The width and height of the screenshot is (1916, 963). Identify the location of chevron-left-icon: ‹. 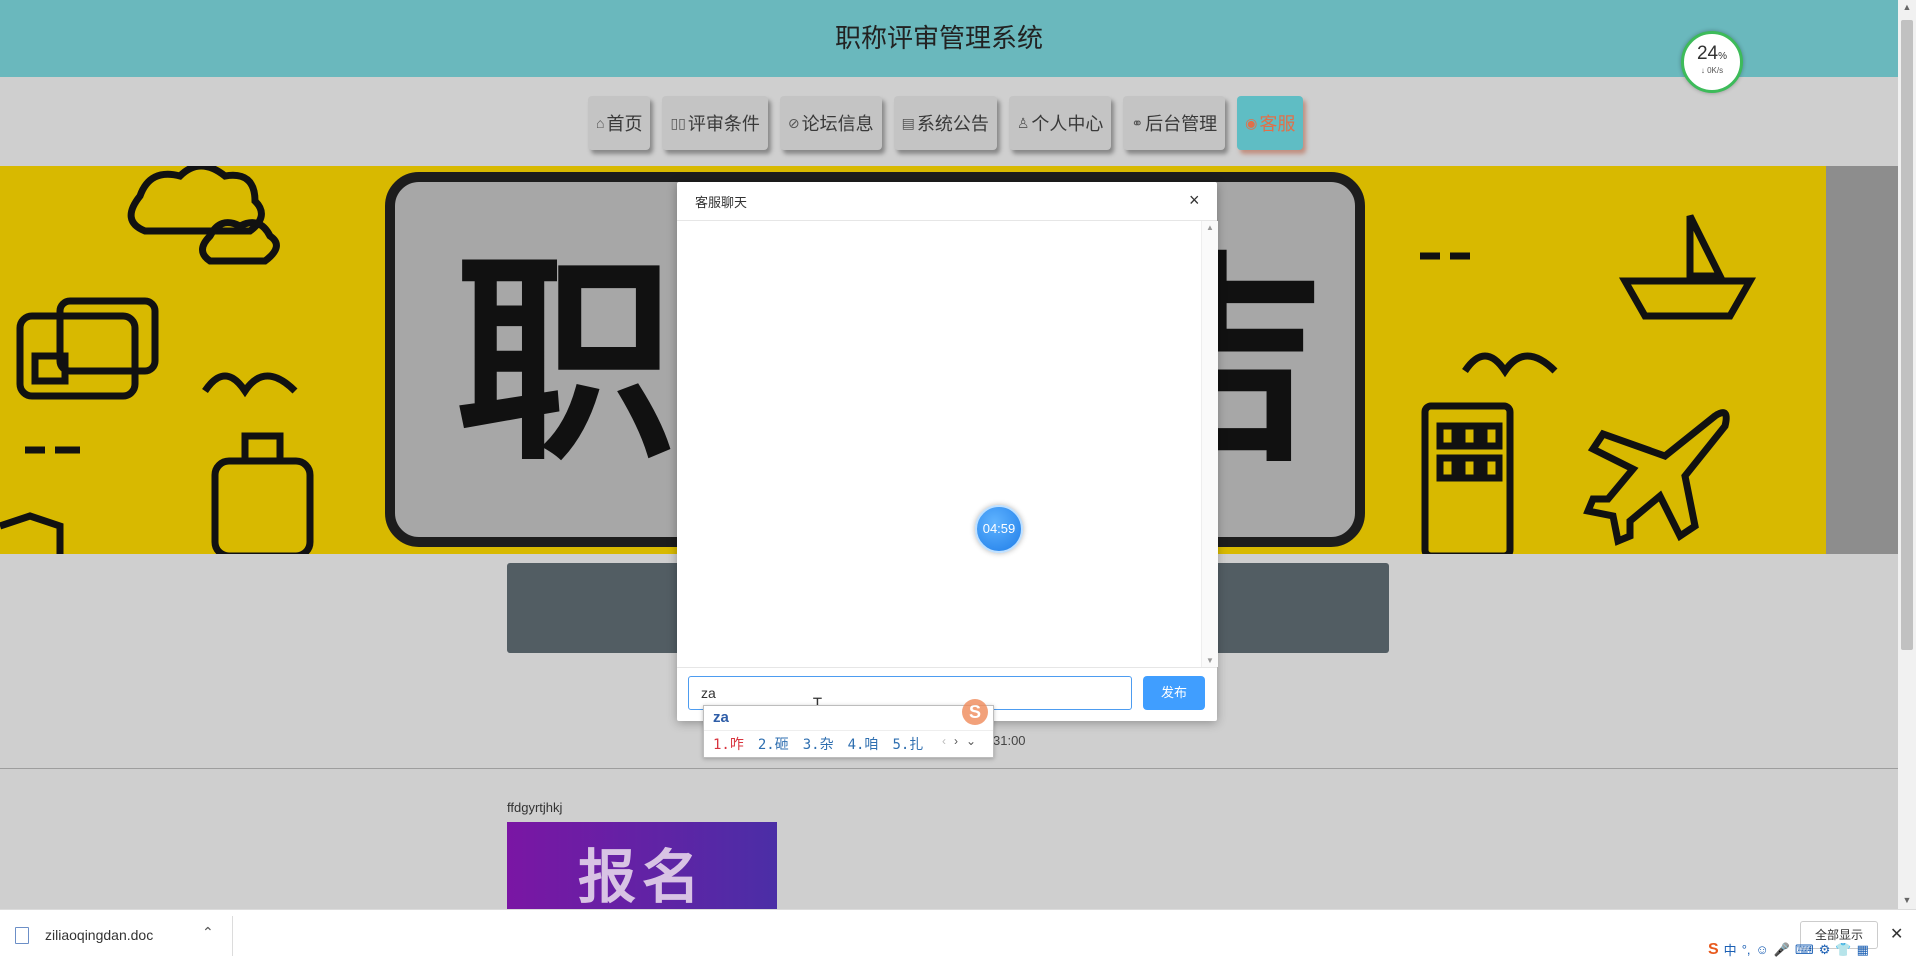
(944, 741).